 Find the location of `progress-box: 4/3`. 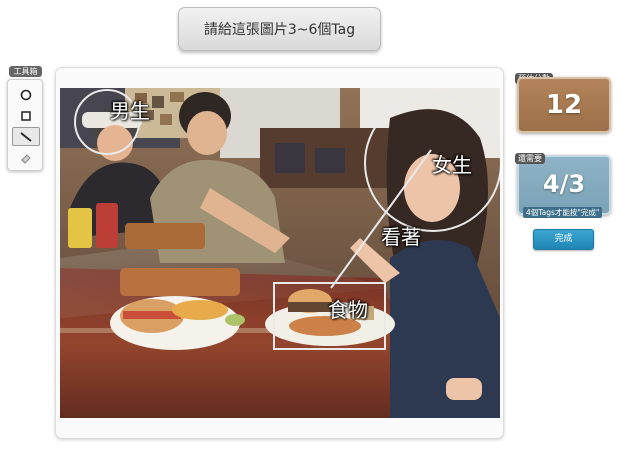

progress-box: 4/3 is located at coordinates (564, 185).